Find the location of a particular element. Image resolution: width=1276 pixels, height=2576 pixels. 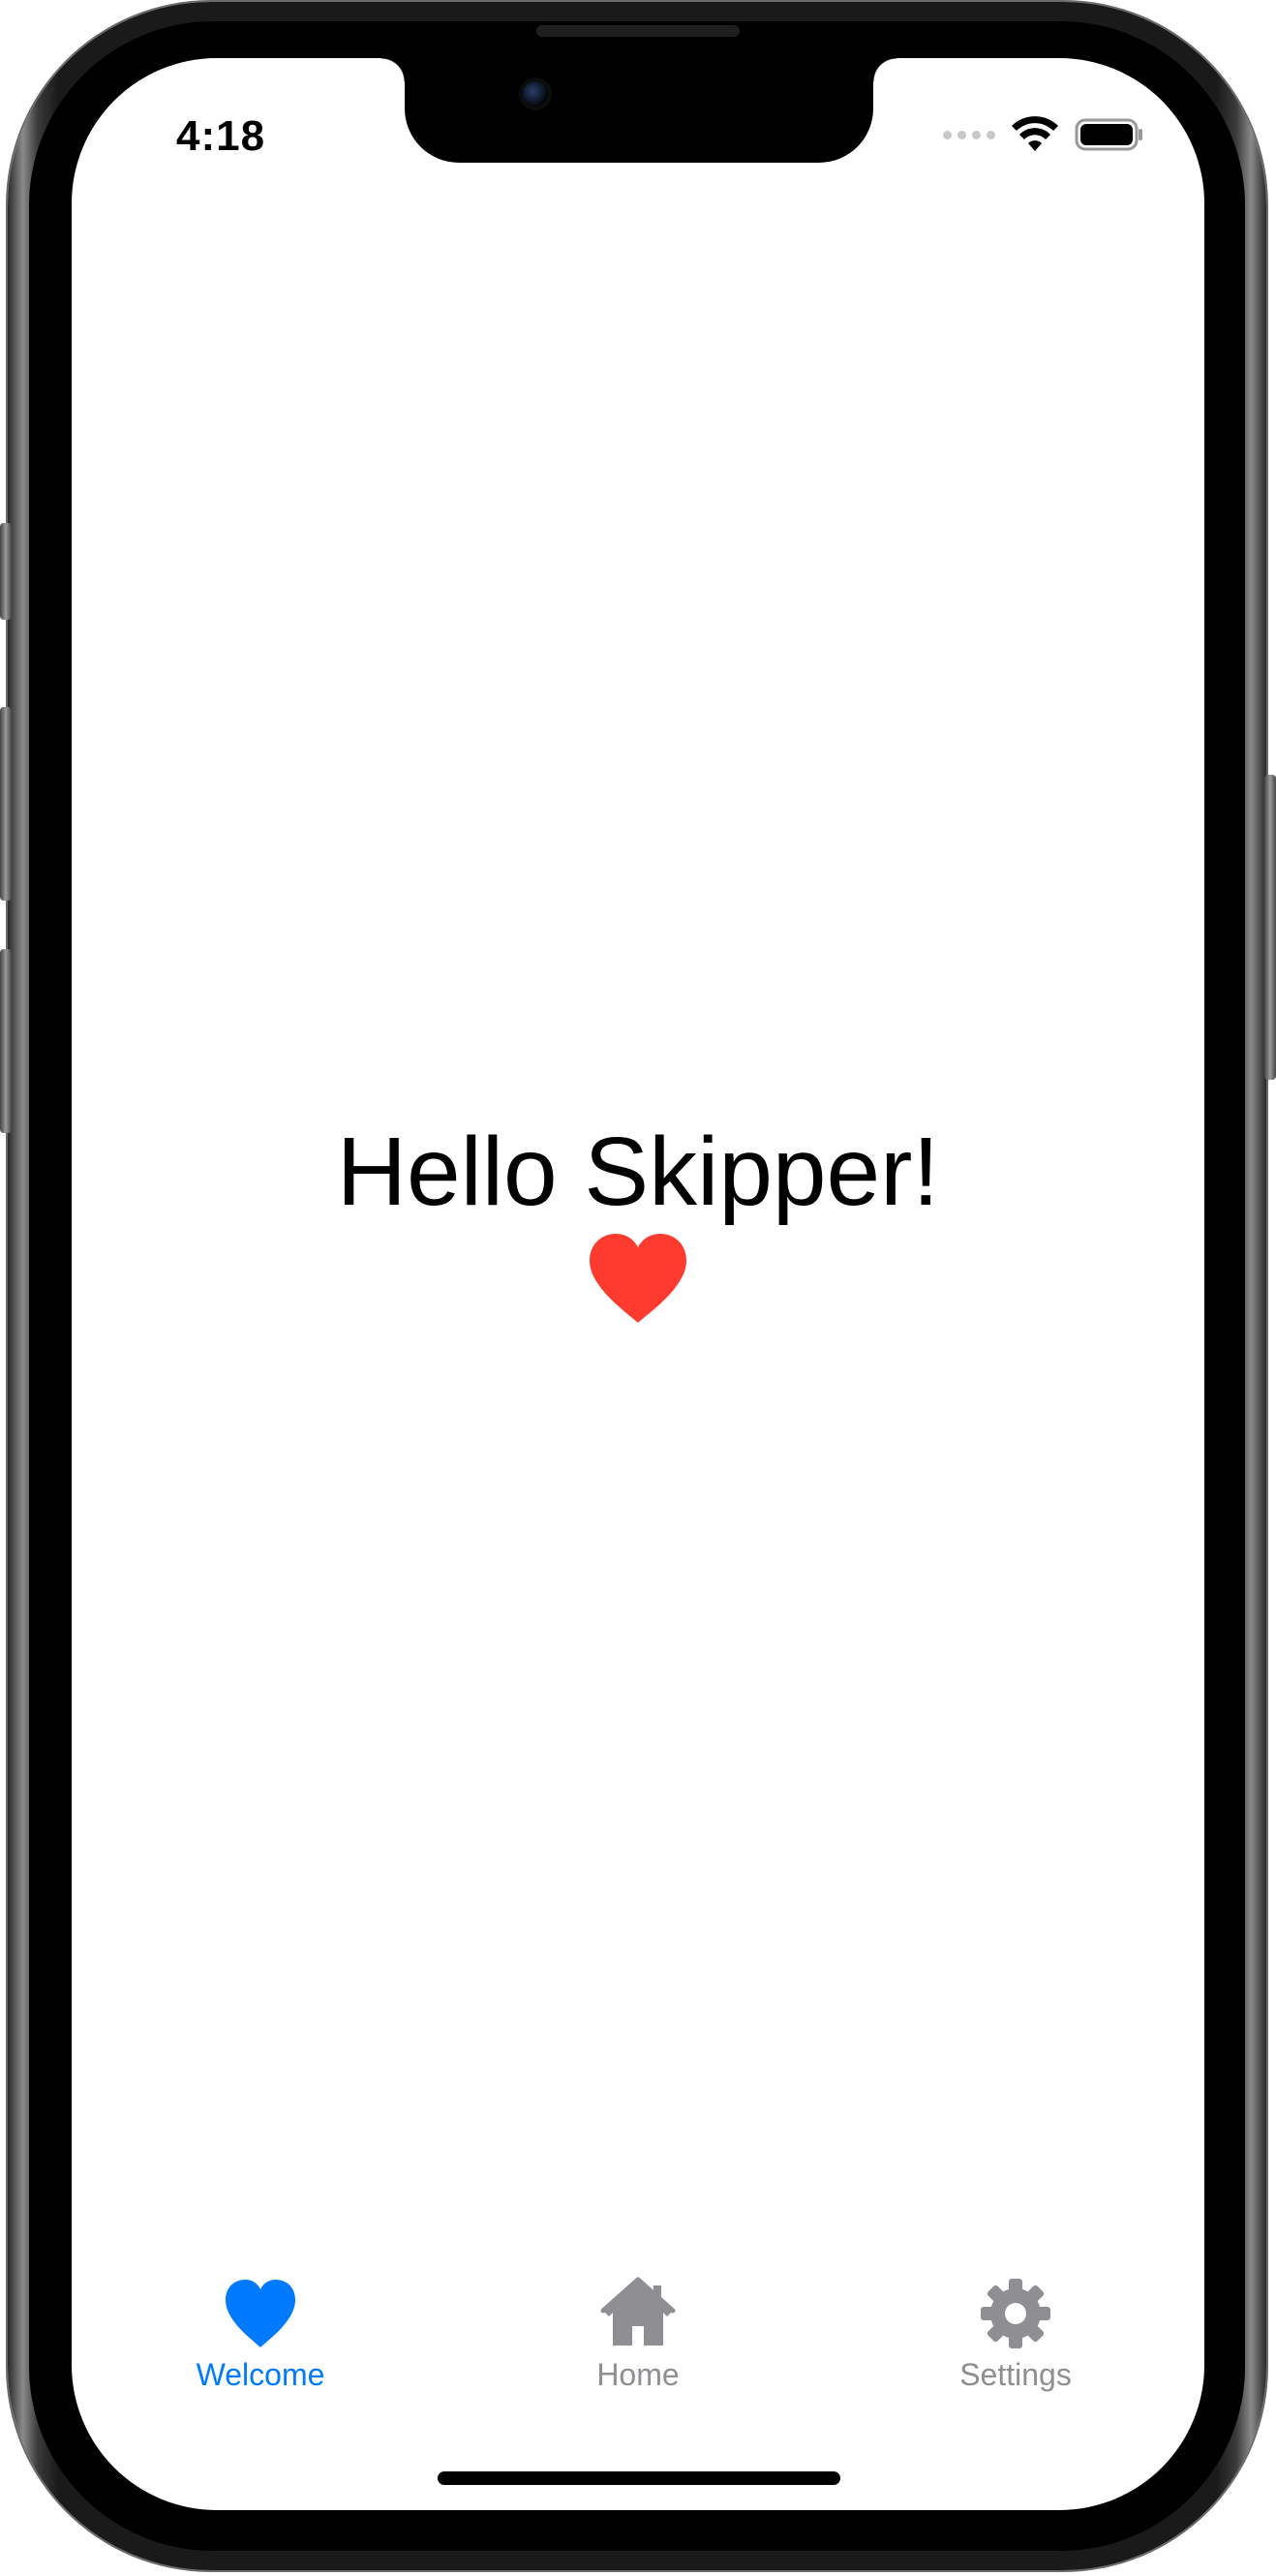

status-indicators is located at coordinates (1043, 134).